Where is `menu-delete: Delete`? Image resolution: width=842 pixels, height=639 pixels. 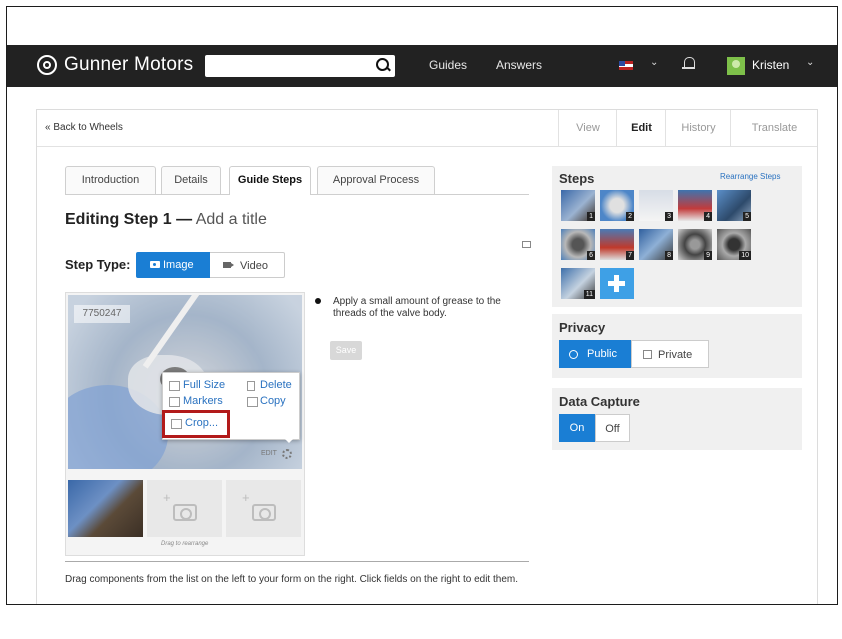 menu-delete: Delete is located at coordinates (276, 385).